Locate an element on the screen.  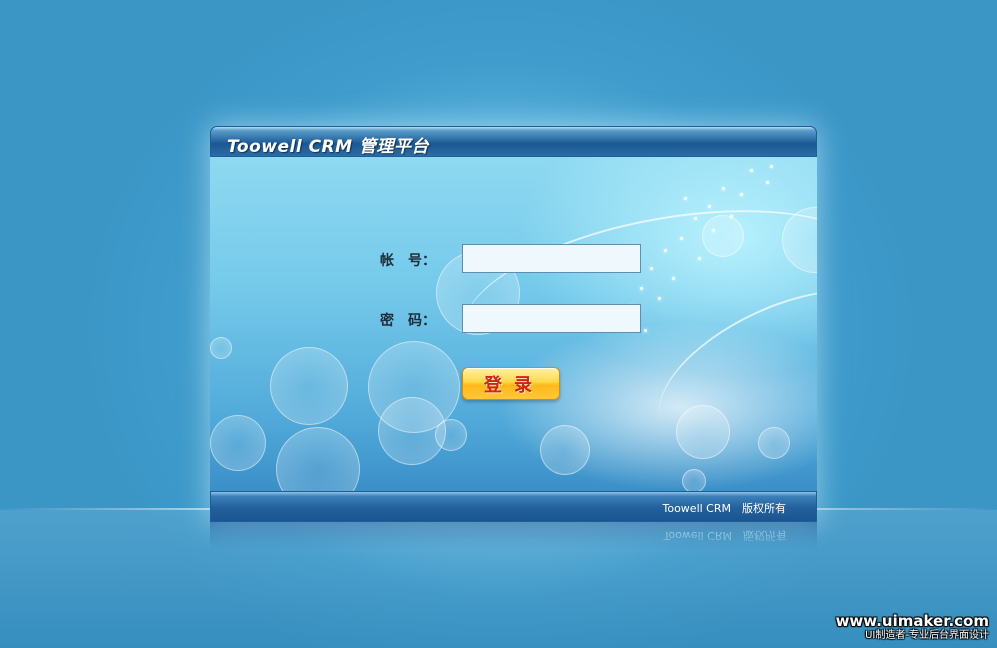
copyright-text: Toowell CRM 版权所有 is located at coordinates (724, 508).